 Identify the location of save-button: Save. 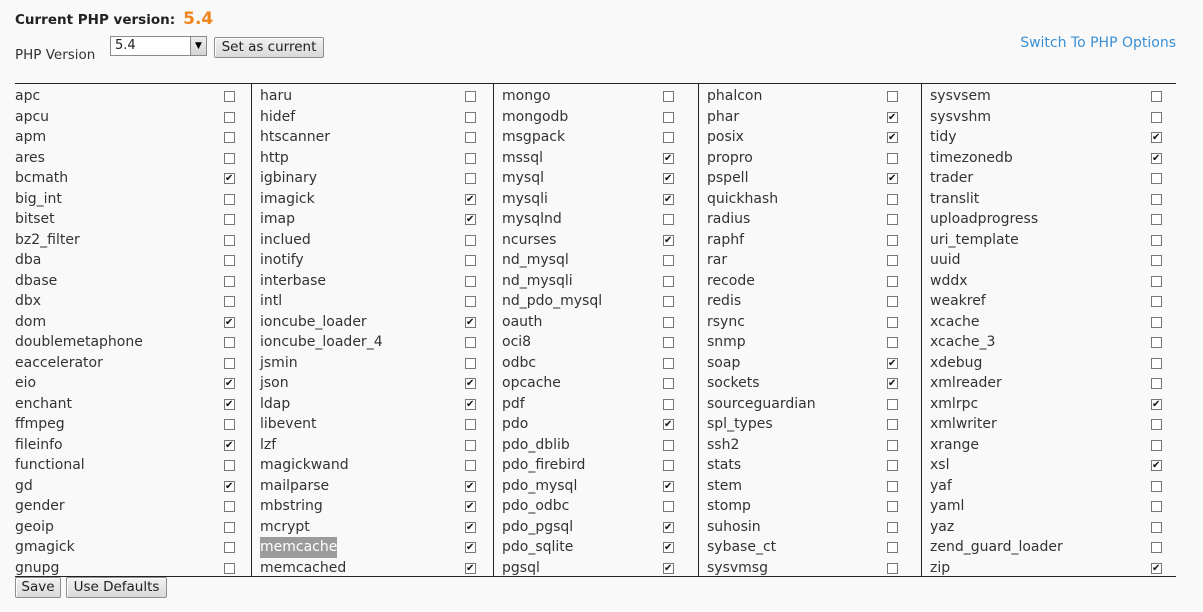
(38, 587).